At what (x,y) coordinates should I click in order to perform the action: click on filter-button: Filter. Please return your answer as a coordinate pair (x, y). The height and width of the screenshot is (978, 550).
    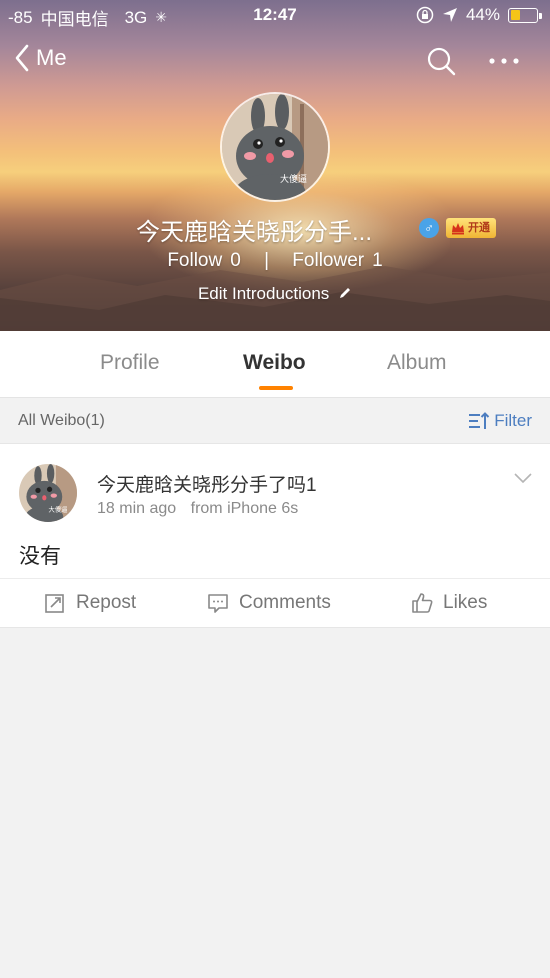
    Looking at the image, I should click on (500, 421).